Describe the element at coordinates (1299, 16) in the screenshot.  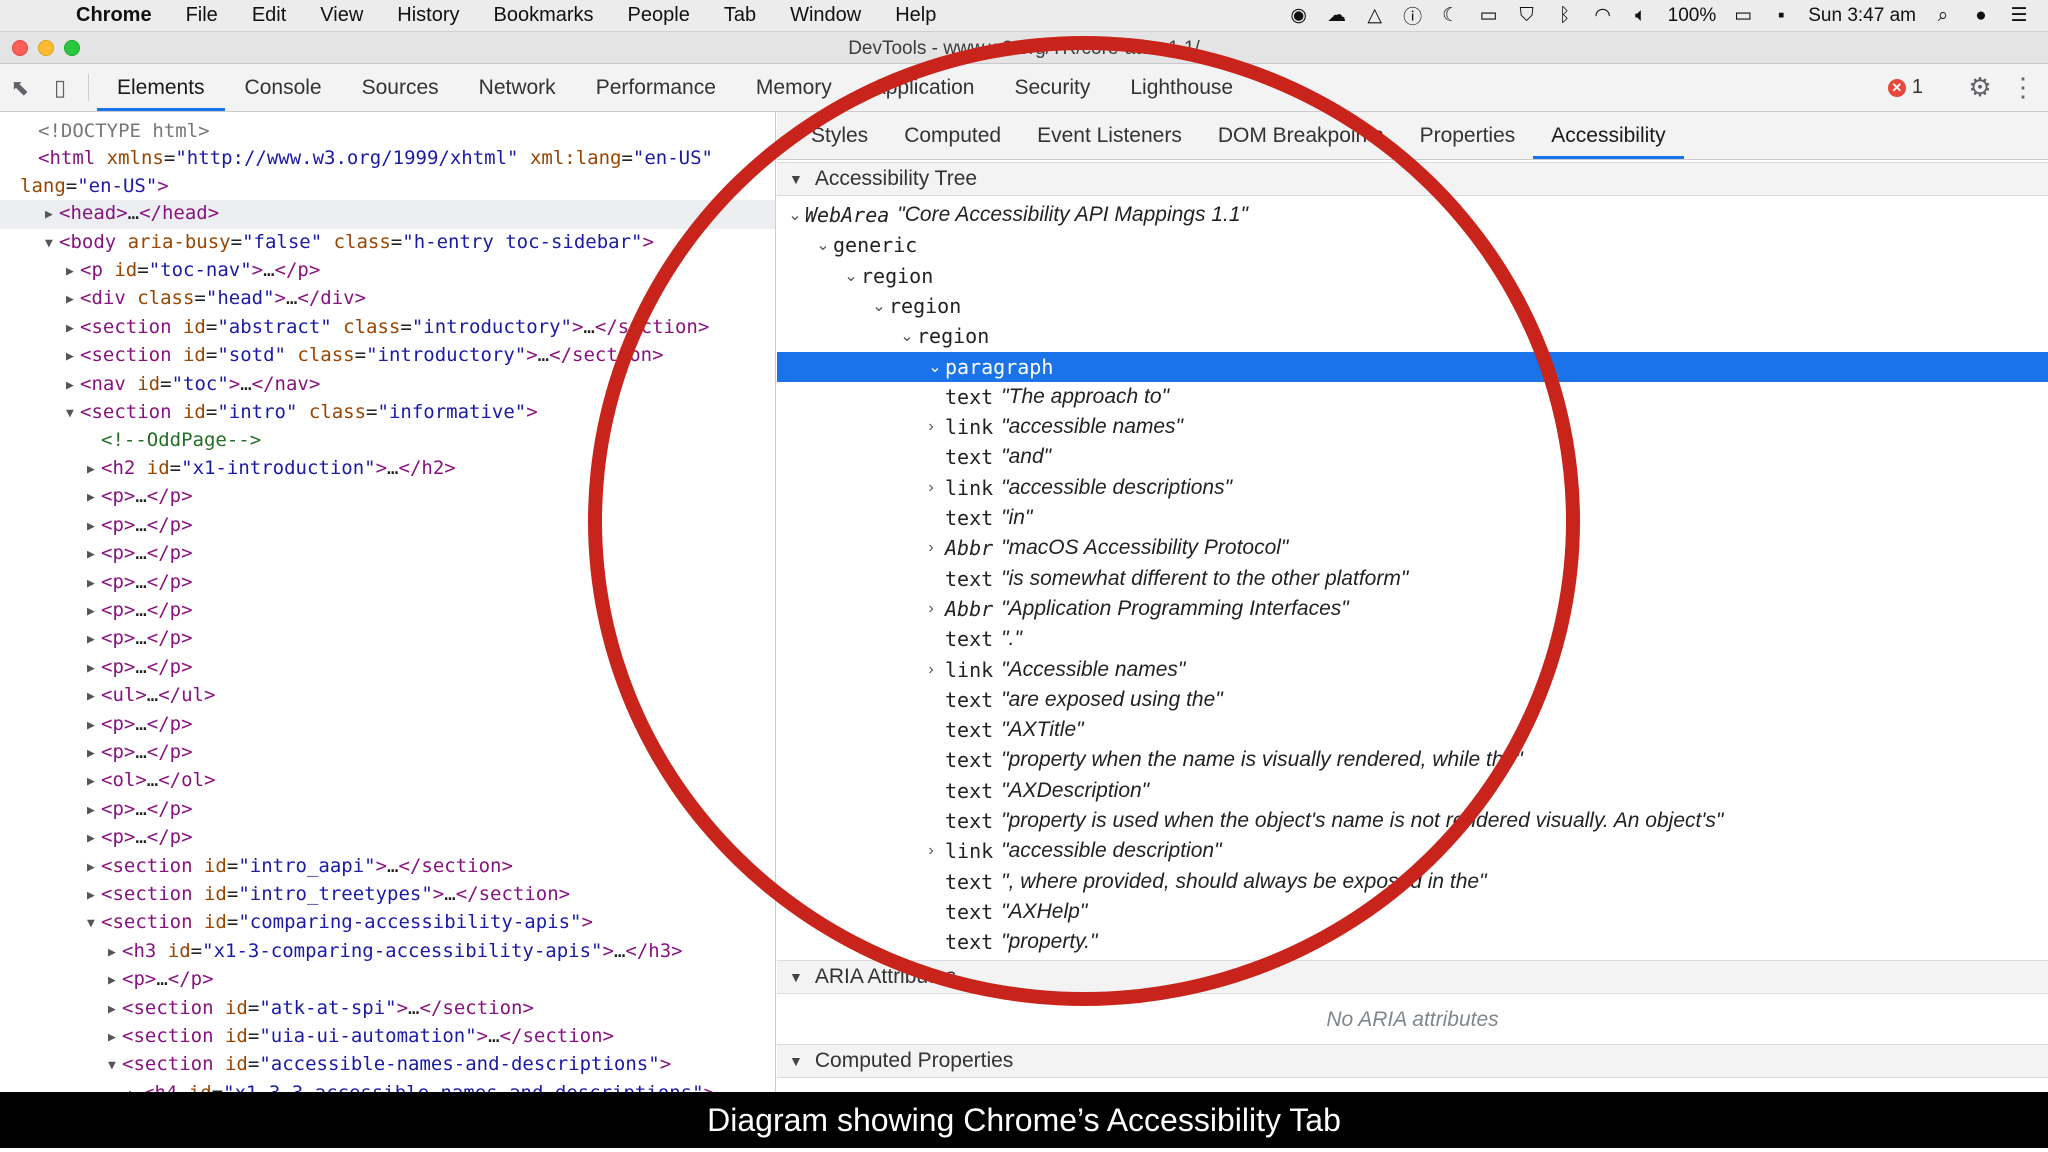
I see `voiceover-icon: ◉` at that location.